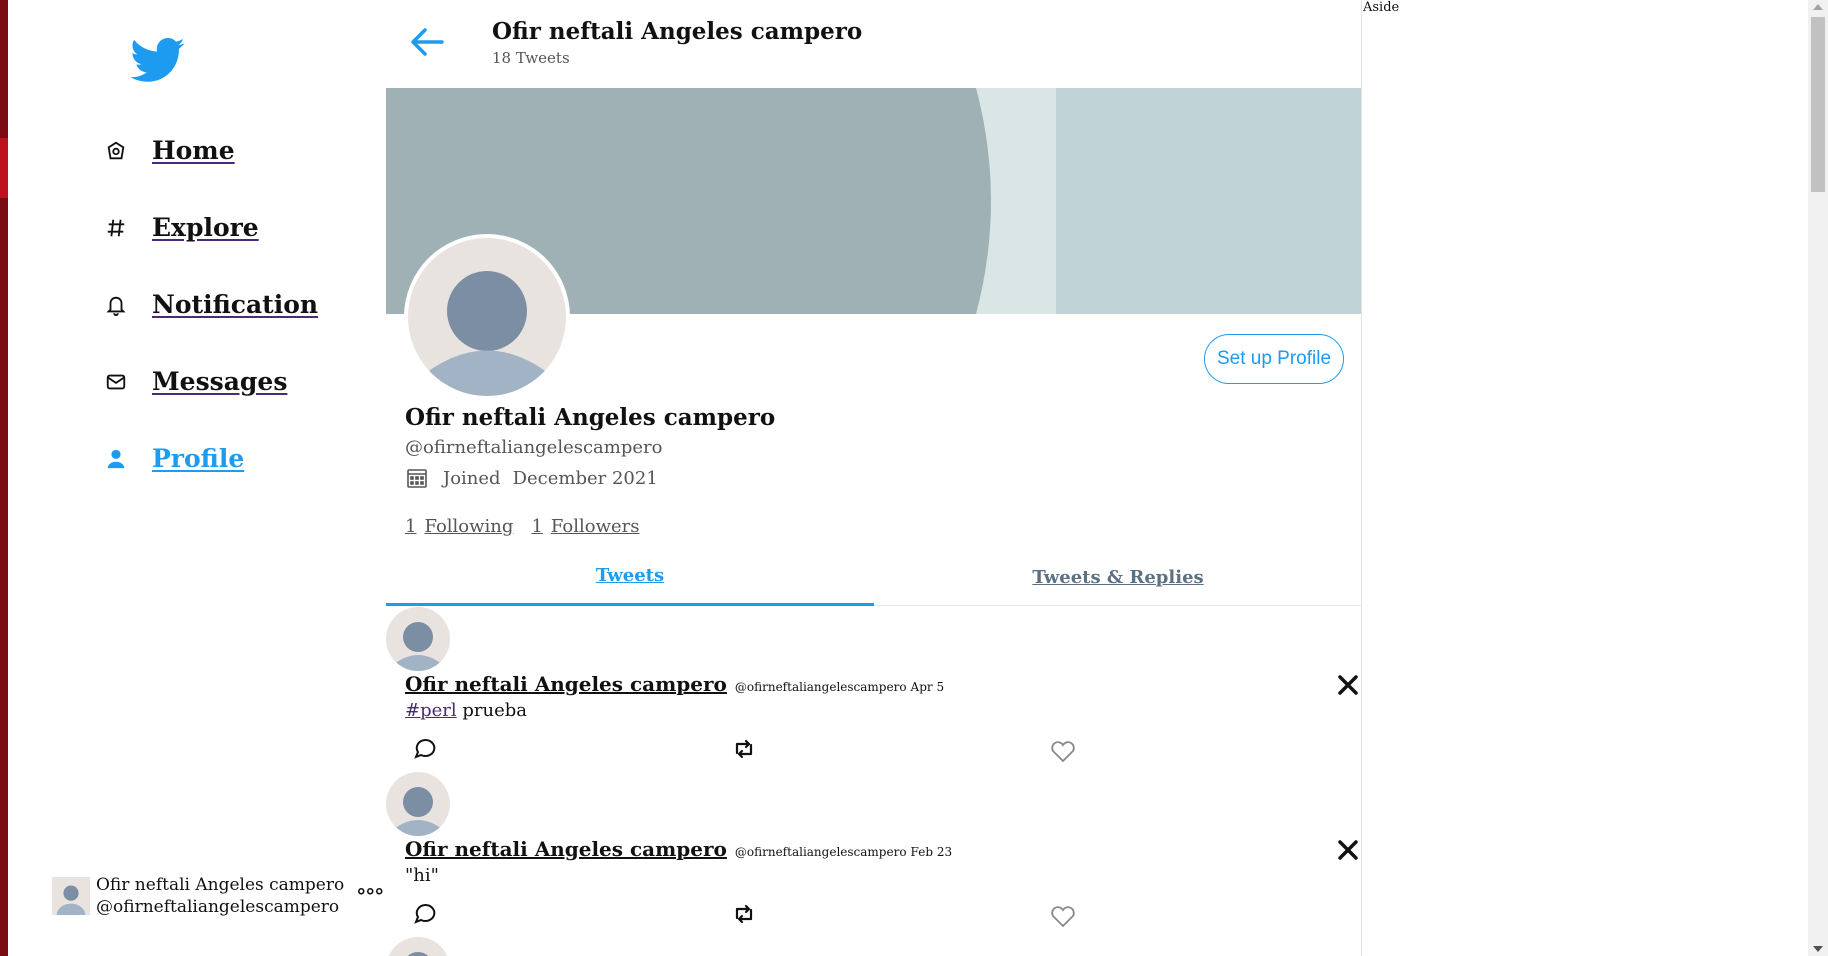 This screenshot has width=1828, height=956. I want to click on profile-joined: Joined December 2021, so click(531, 478).